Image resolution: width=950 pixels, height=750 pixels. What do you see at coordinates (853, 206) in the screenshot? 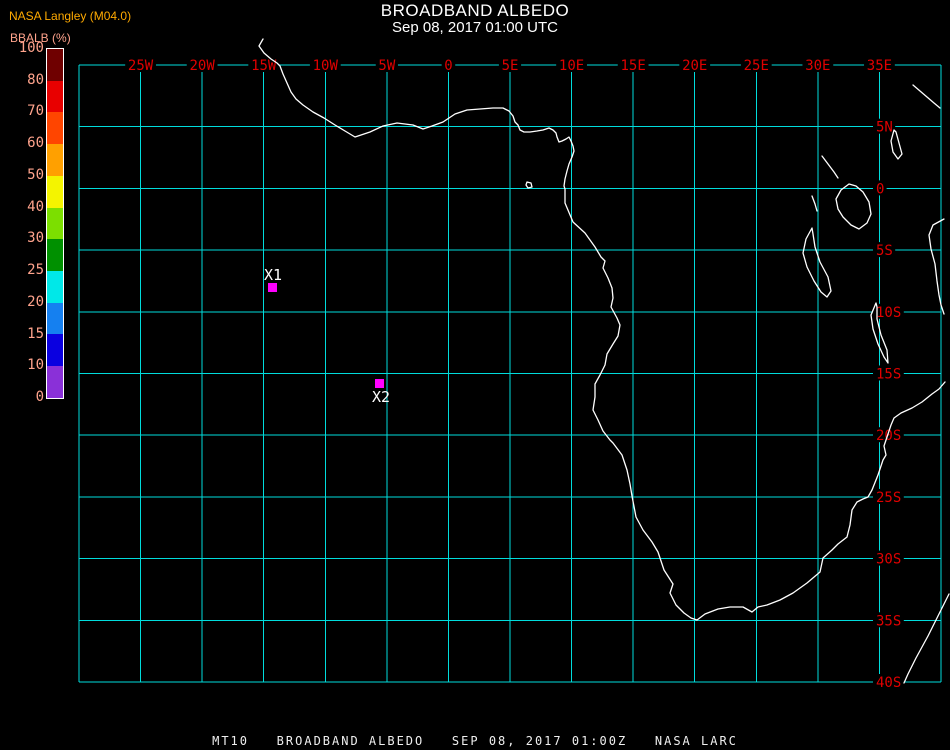
I see `coastline-lake-victoria` at bounding box center [853, 206].